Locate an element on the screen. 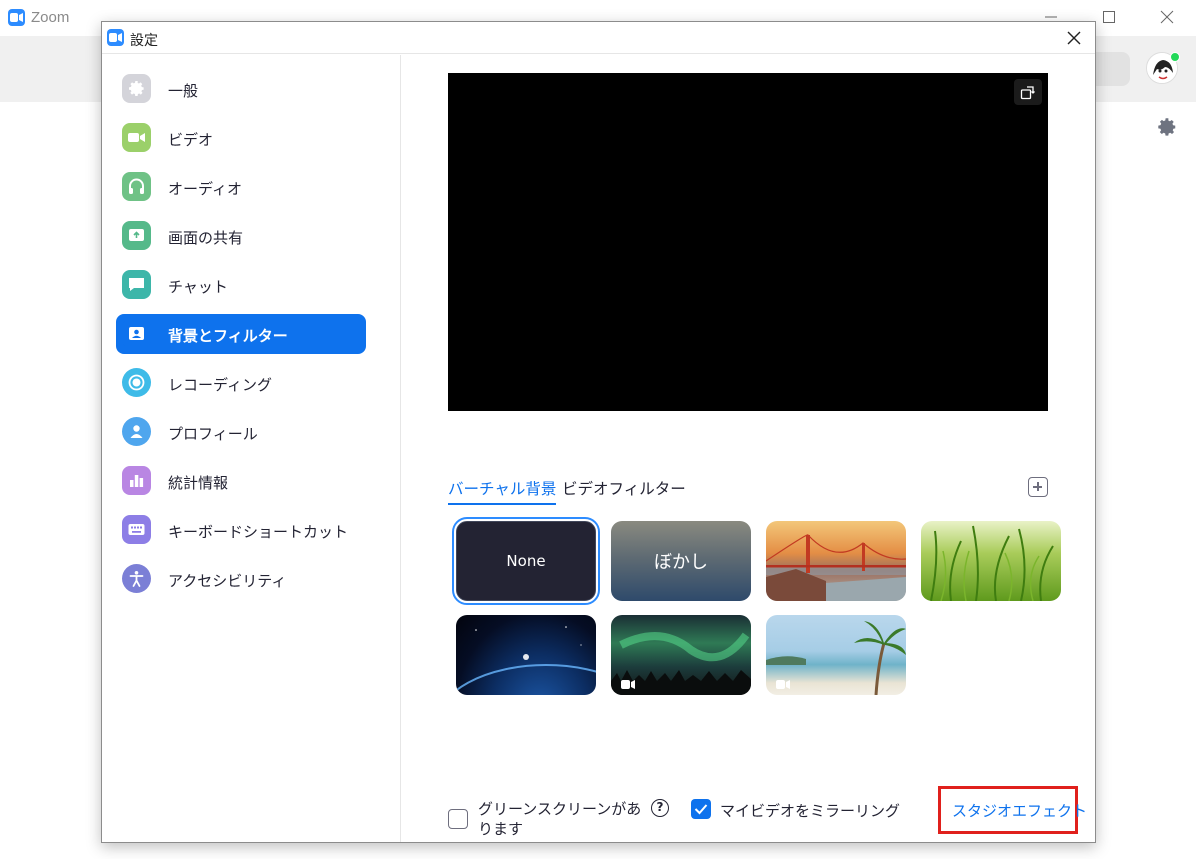  close-icon is located at coordinates (1074, 38).